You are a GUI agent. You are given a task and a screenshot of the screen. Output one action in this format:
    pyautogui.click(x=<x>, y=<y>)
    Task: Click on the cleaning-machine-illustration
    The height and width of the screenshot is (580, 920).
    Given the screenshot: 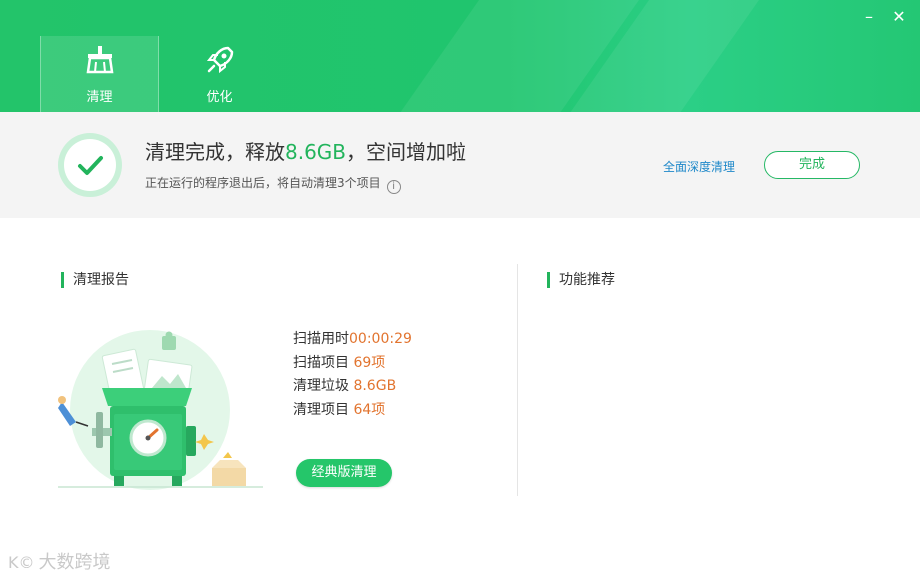 What is the action you would take?
    pyautogui.click(x=160, y=410)
    